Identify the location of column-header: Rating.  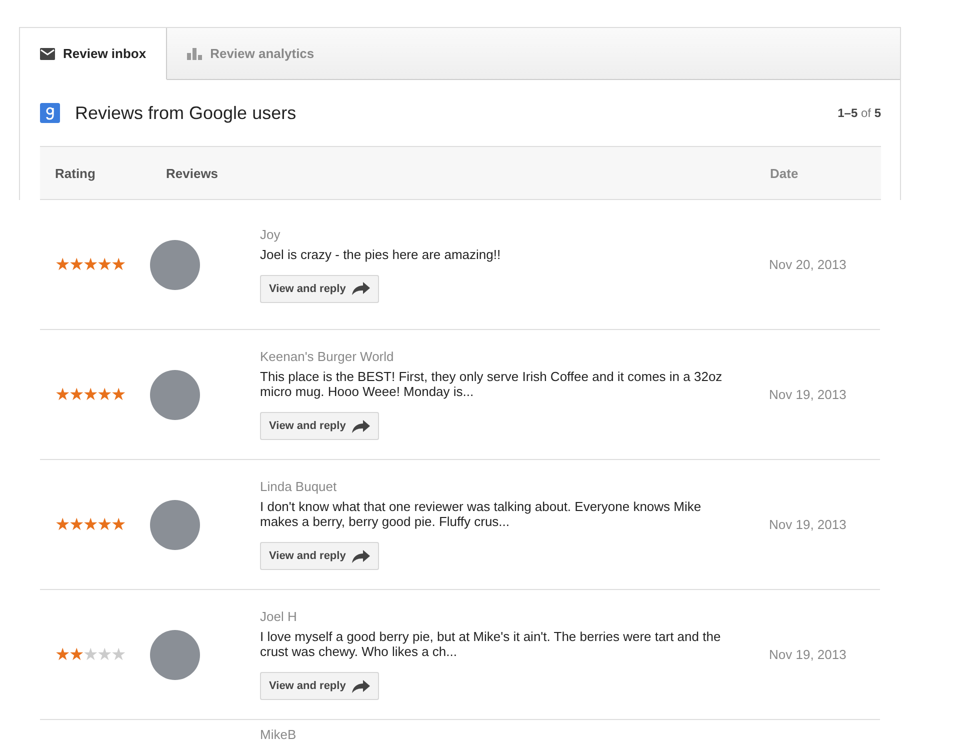
(75, 173).